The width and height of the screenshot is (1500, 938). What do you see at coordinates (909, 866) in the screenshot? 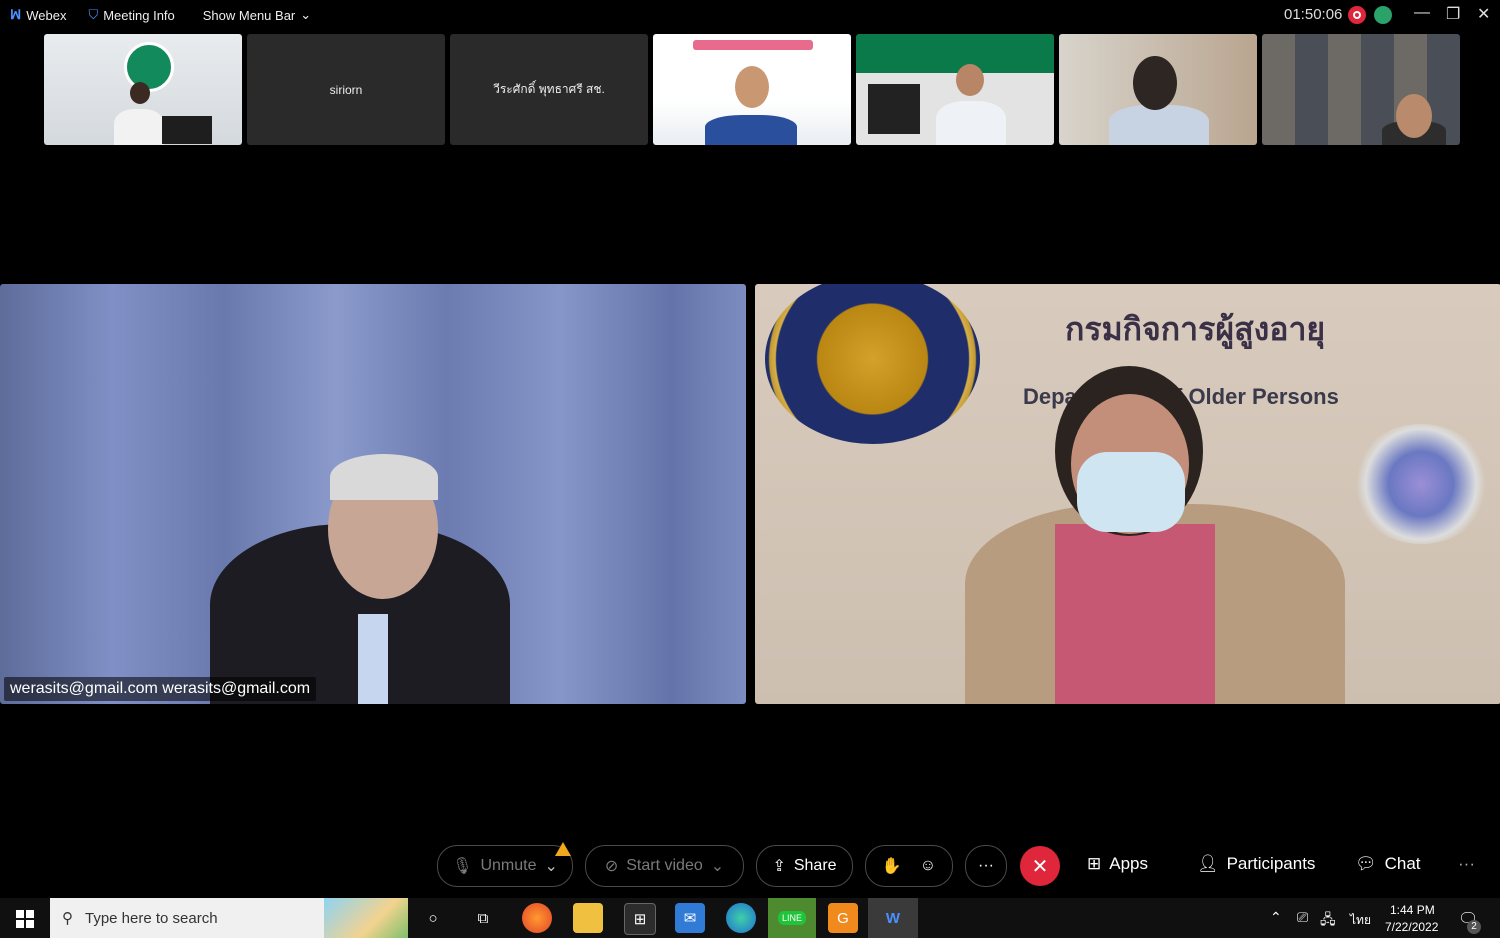
I see `reactions-group: ✋ ☺` at bounding box center [909, 866].